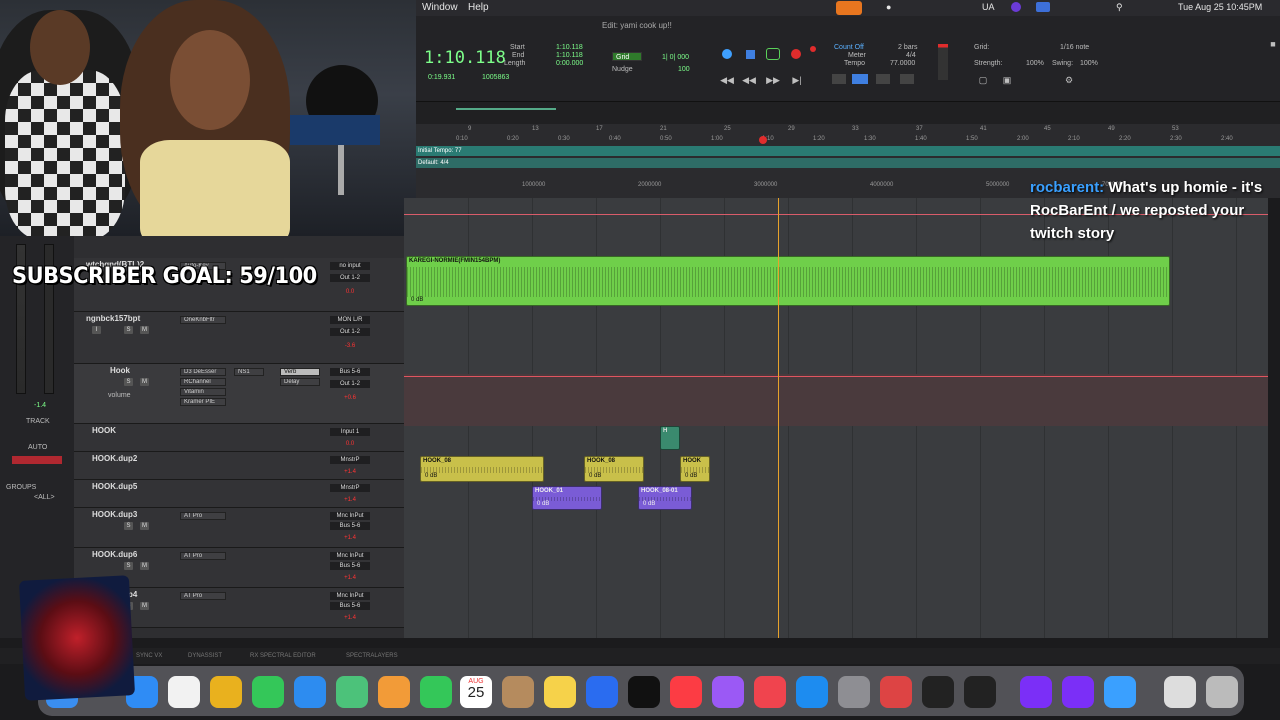 The height and width of the screenshot is (720, 1280). What do you see at coordinates (1074, 47) in the screenshot?
I see `grid-note-value: 1/16 note` at bounding box center [1074, 47].